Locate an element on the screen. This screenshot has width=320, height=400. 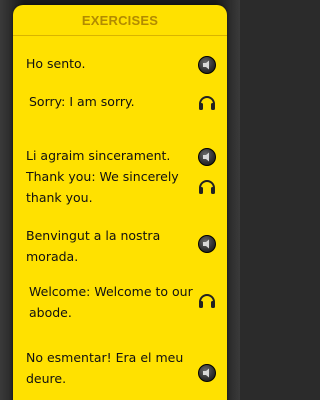
english-phrase-text: Sorry: I am sorry. is located at coordinates (82, 101).